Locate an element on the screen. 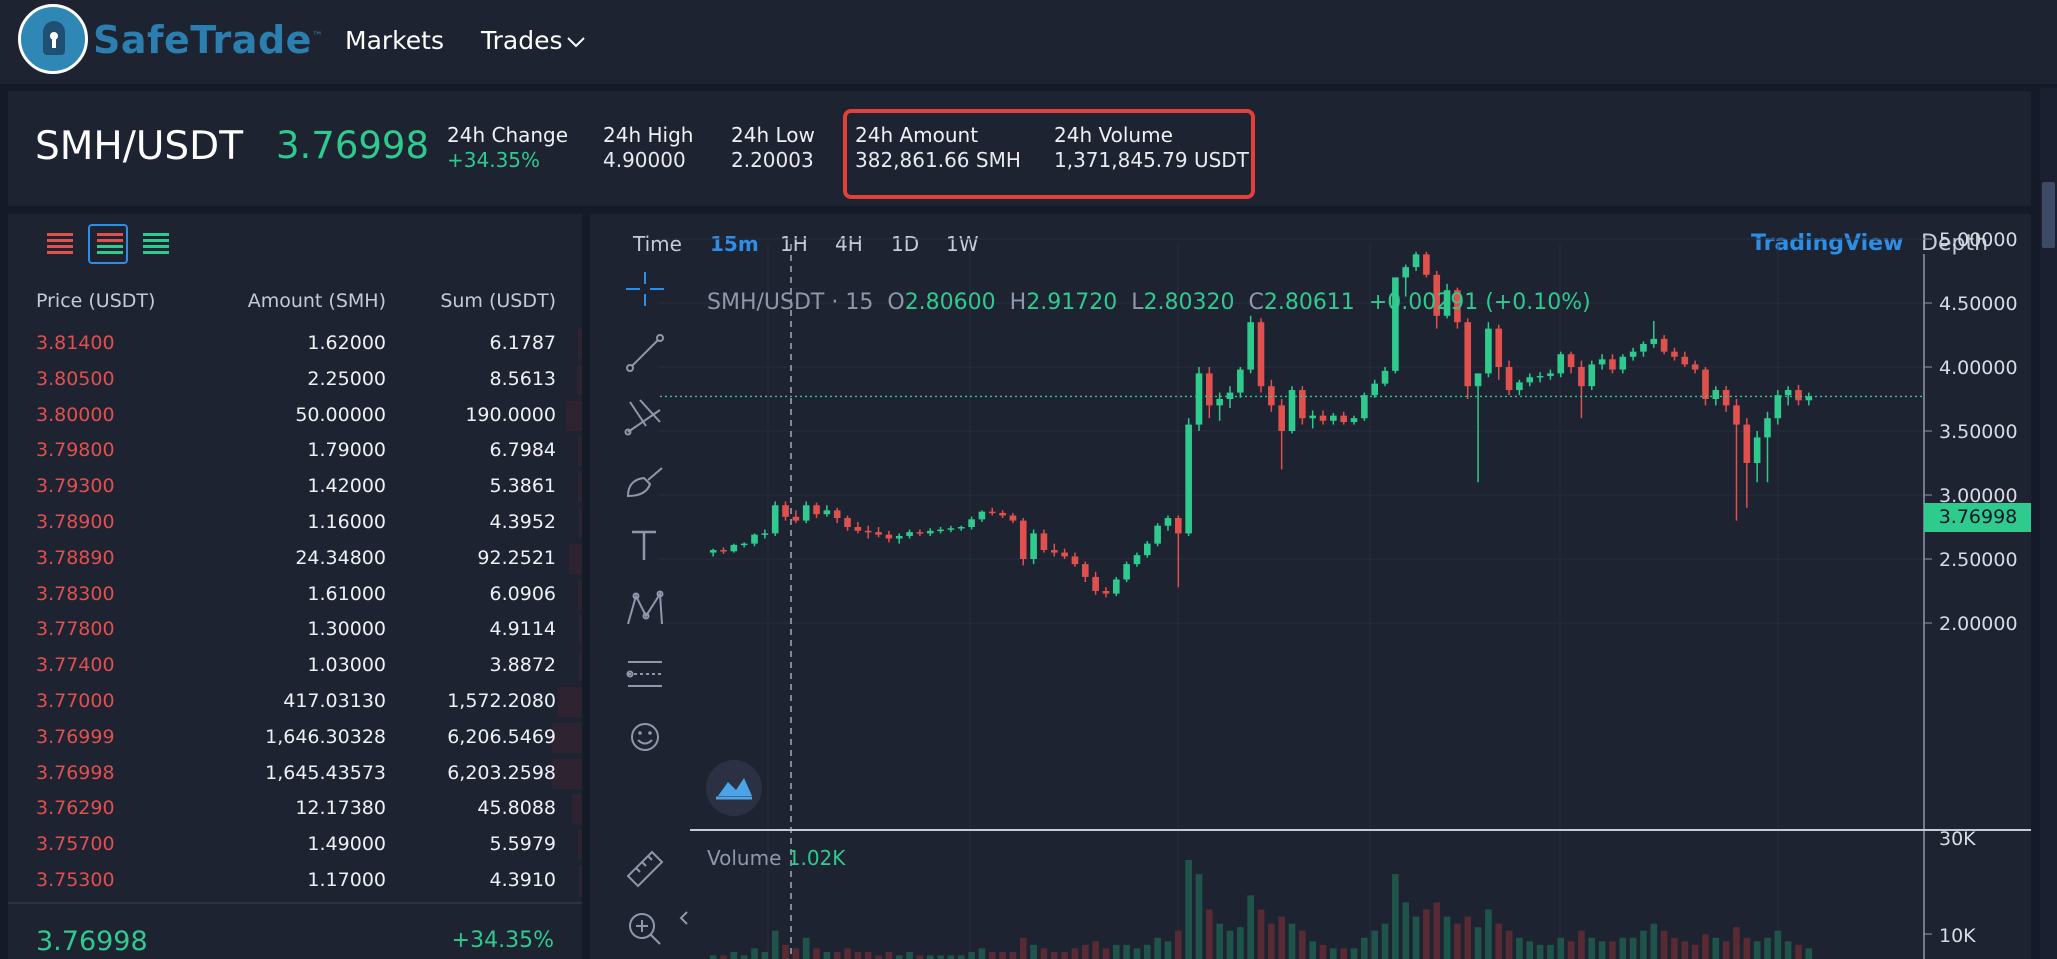 Image resolution: width=2057 pixels, height=959 pixels. all-orders-view-icon is located at coordinates (108, 244).